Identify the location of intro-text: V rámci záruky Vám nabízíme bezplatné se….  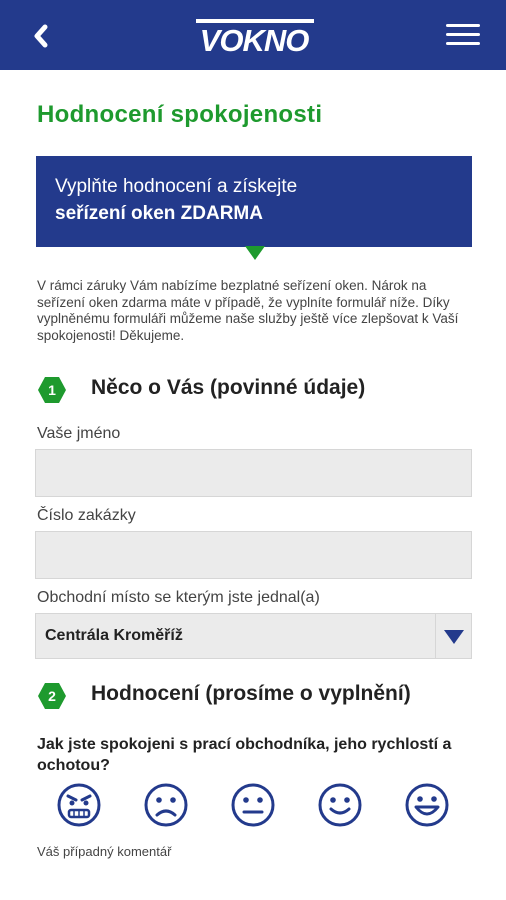
(248, 310).